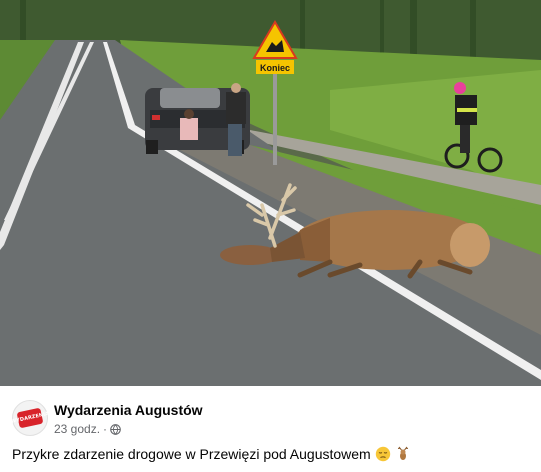 The width and height of the screenshot is (541, 472). Describe the element at coordinates (77, 429) in the screenshot. I see `post-timestamp: 23 godz.` at that location.